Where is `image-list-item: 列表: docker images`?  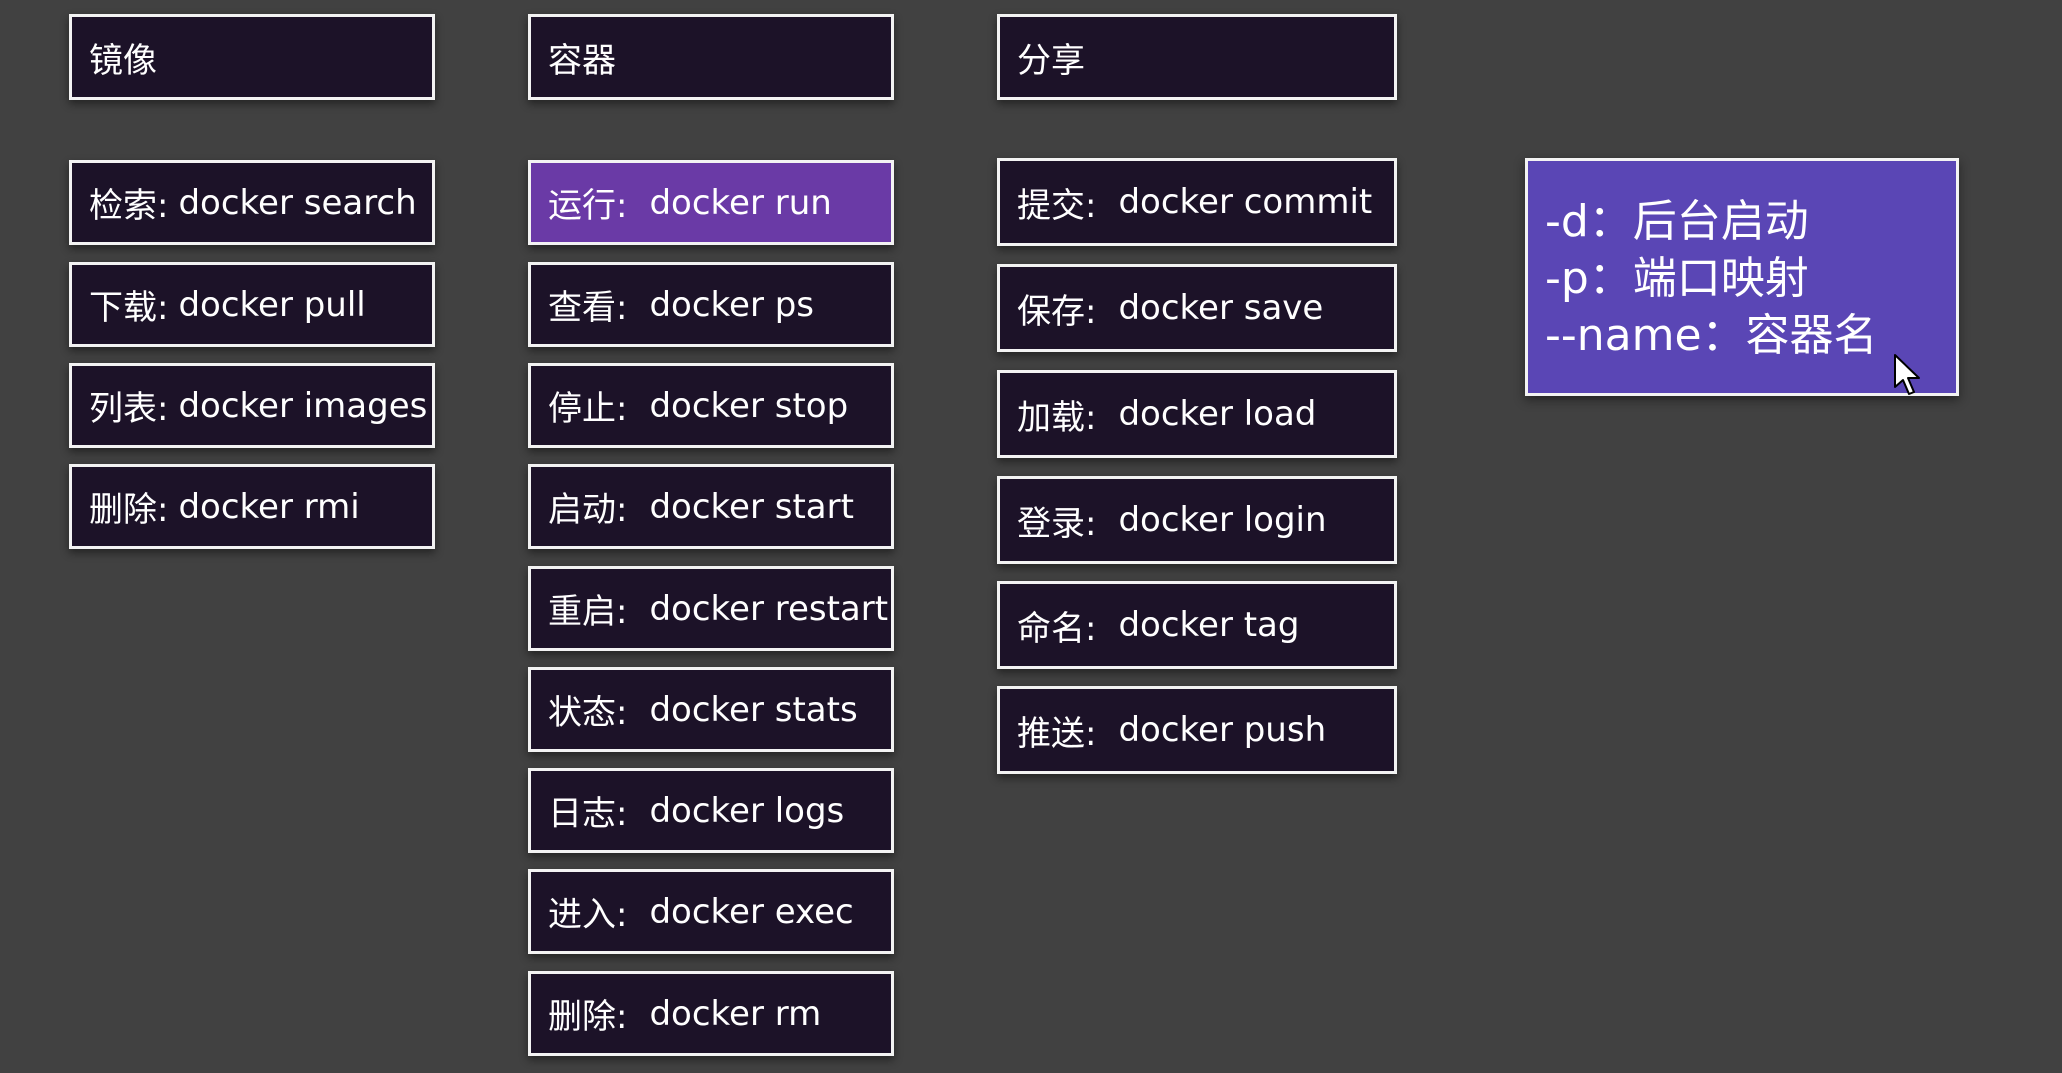 image-list-item: 列表: docker images is located at coordinates (252, 405).